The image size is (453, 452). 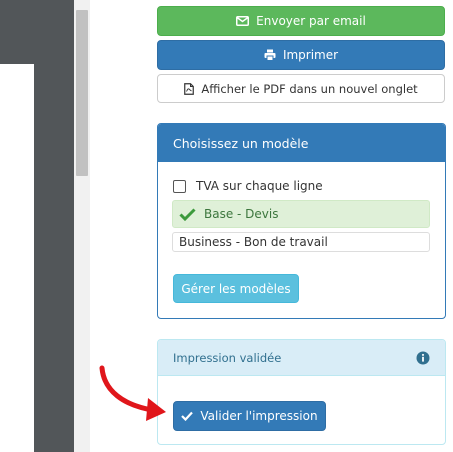 I want to click on manage-models-button: Gérer les modèles, so click(x=236, y=288).